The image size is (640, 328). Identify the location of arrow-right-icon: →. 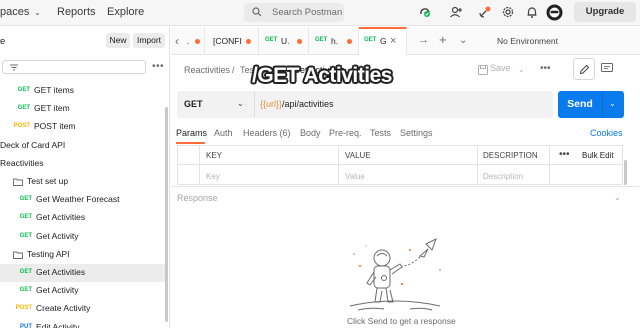
(423, 40).